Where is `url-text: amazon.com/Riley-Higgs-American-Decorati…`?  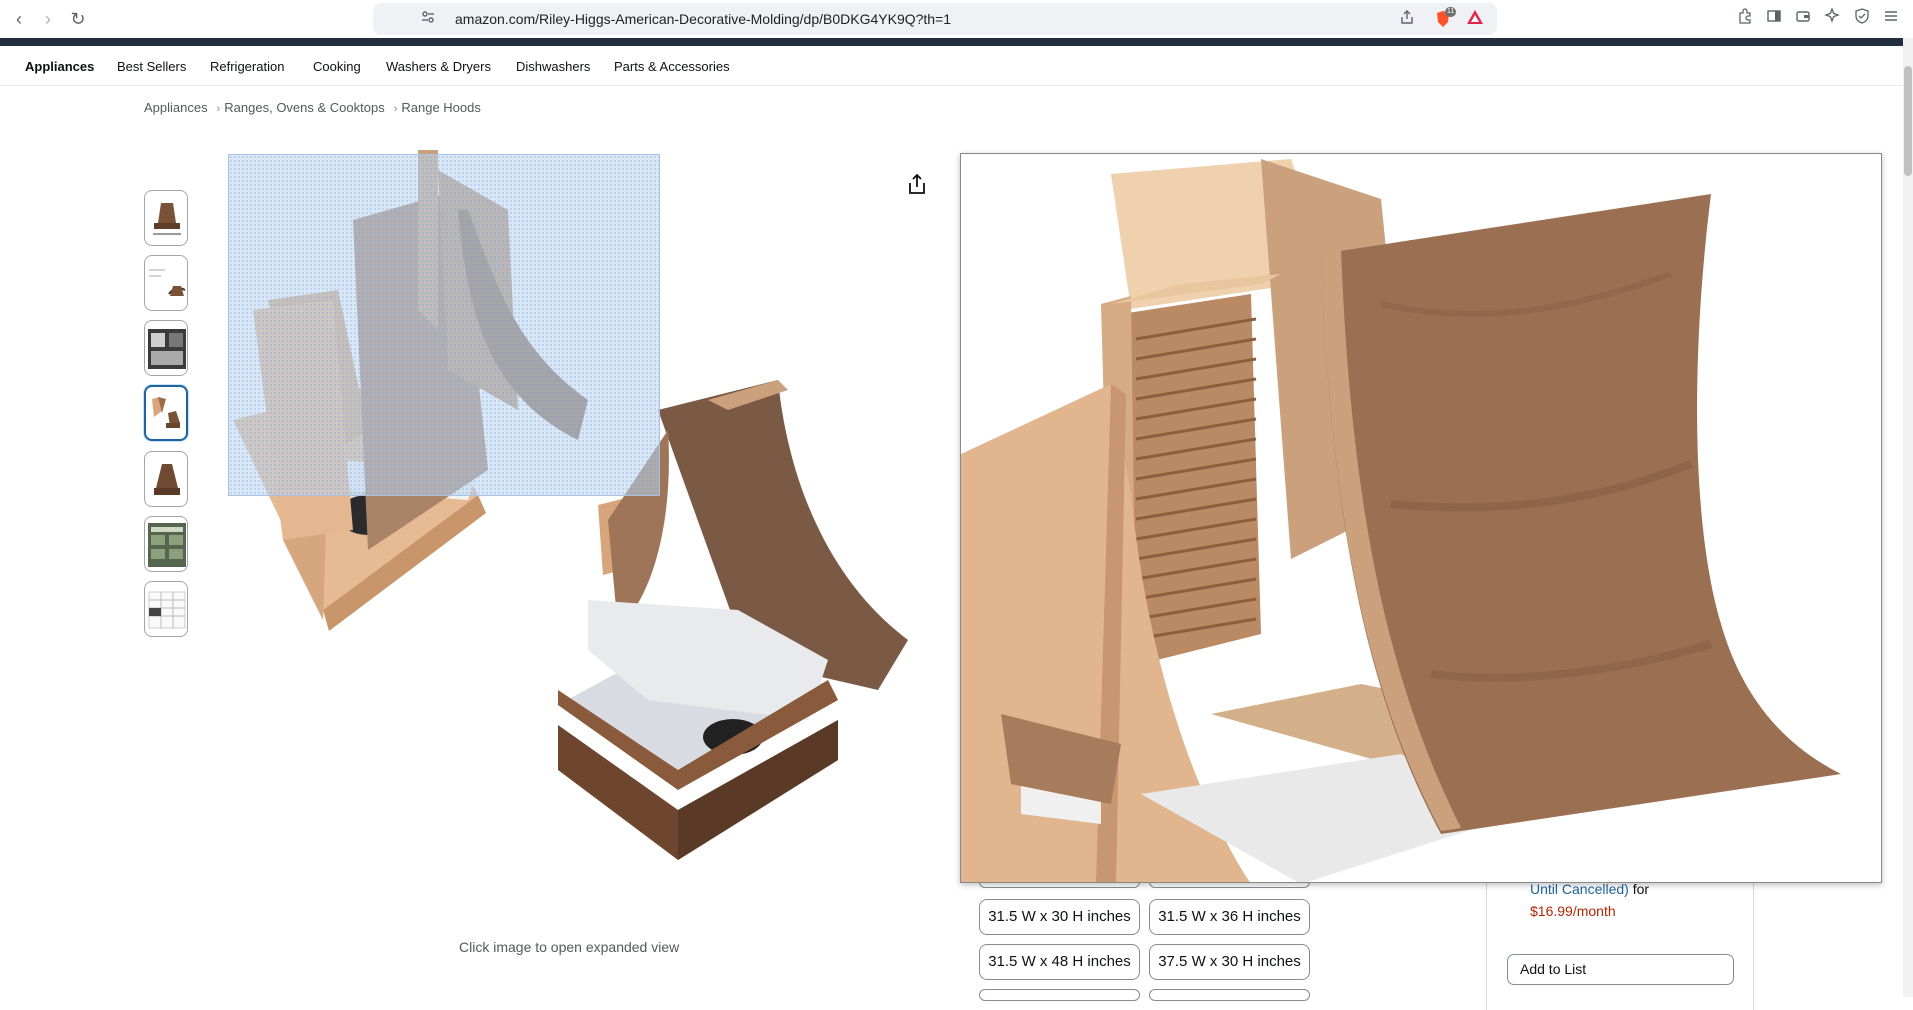
url-text: amazon.com/Riley-Higgs-American-Decorati… is located at coordinates (703, 19).